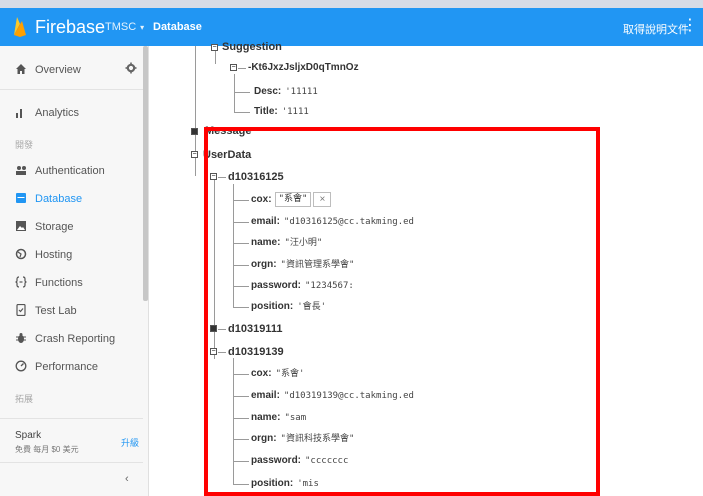 Image resolution: width=703 pixels, height=496 pixels. I want to click on sidebar-item-analytics: Analytics, so click(71, 114).